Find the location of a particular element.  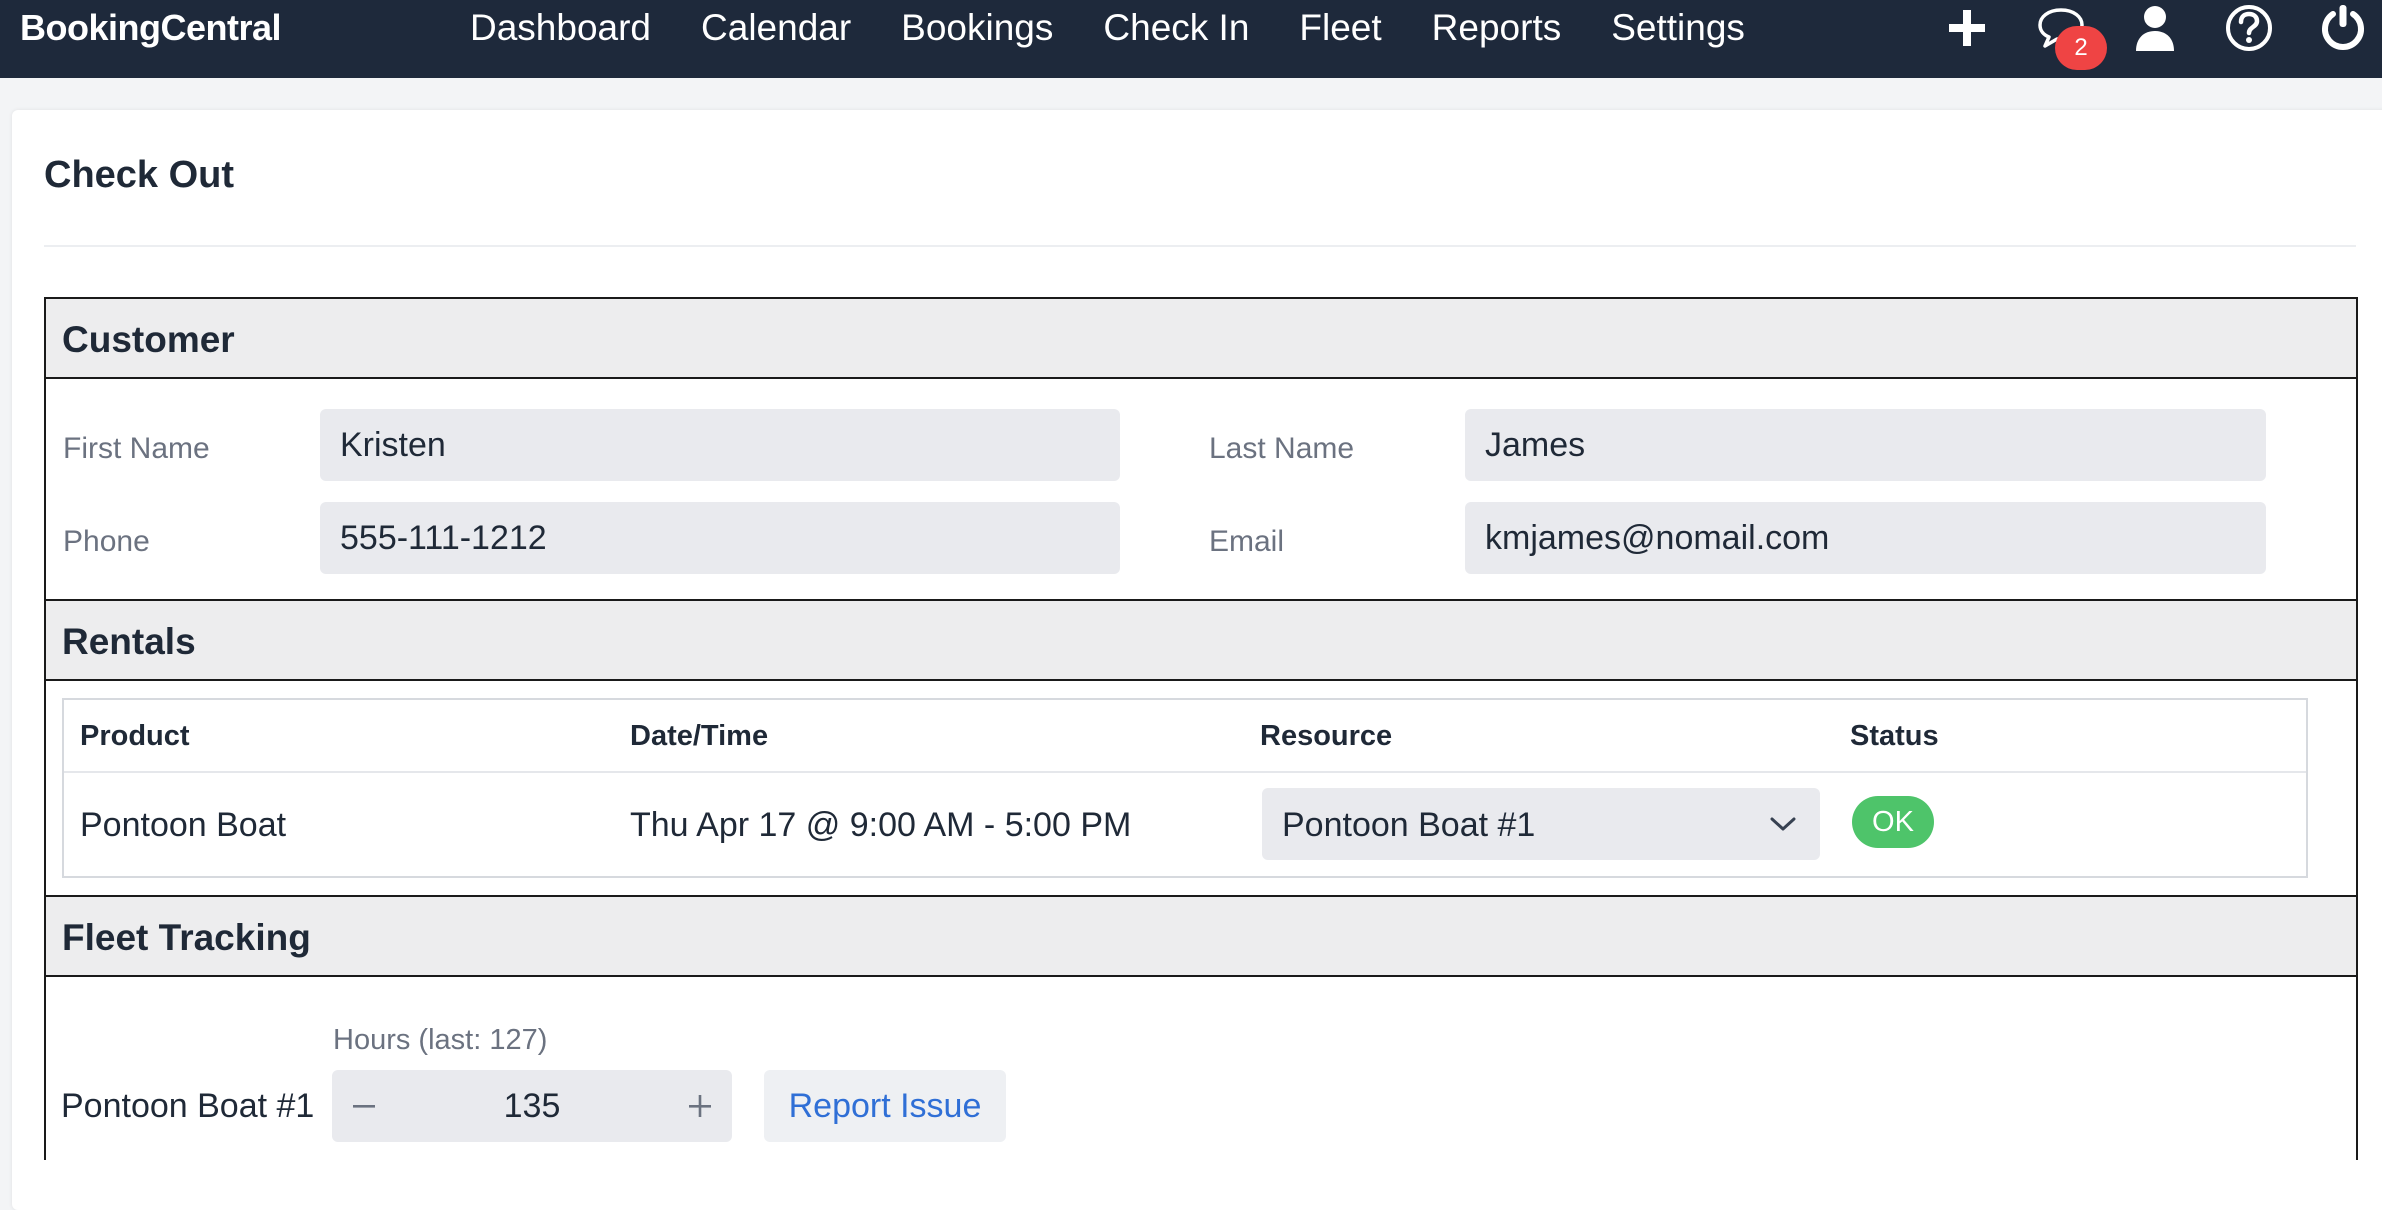

user-icon is located at coordinates (2155, 28).